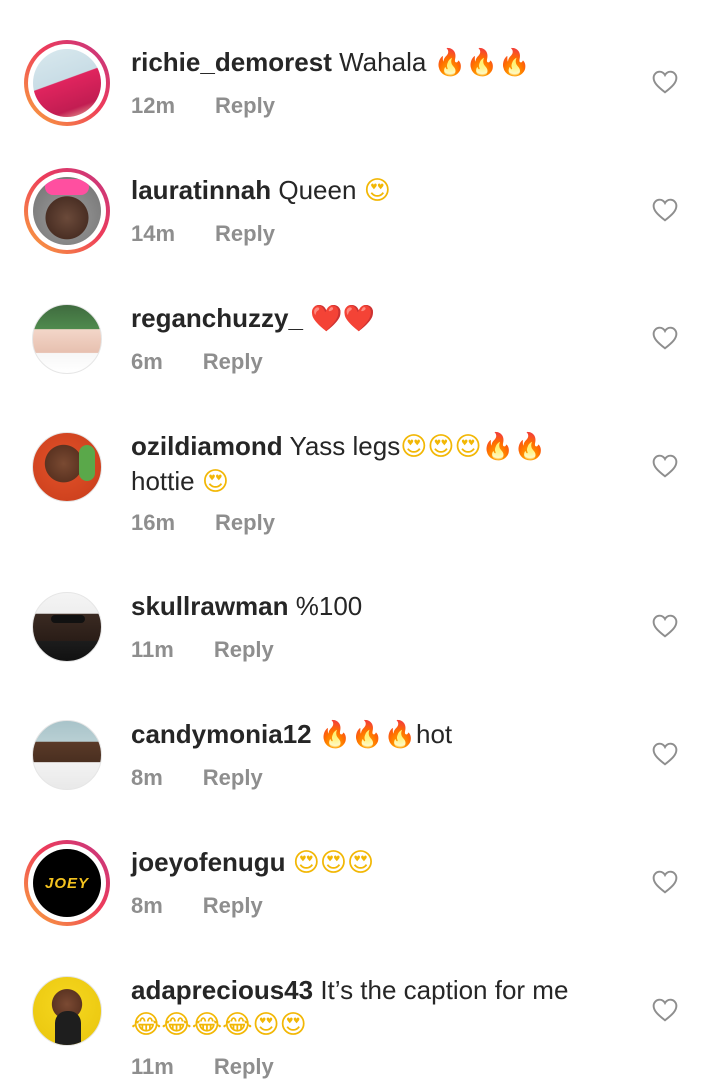  I want to click on comment-username: skullrawman, so click(210, 606).